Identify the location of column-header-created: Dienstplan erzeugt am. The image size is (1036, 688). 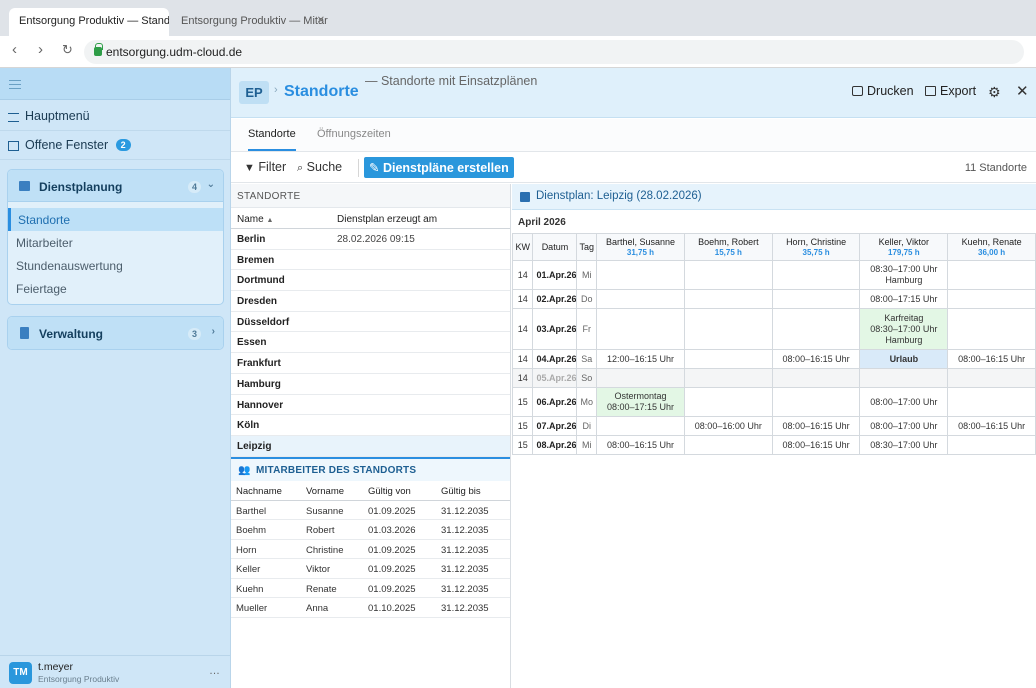
(387, 219).